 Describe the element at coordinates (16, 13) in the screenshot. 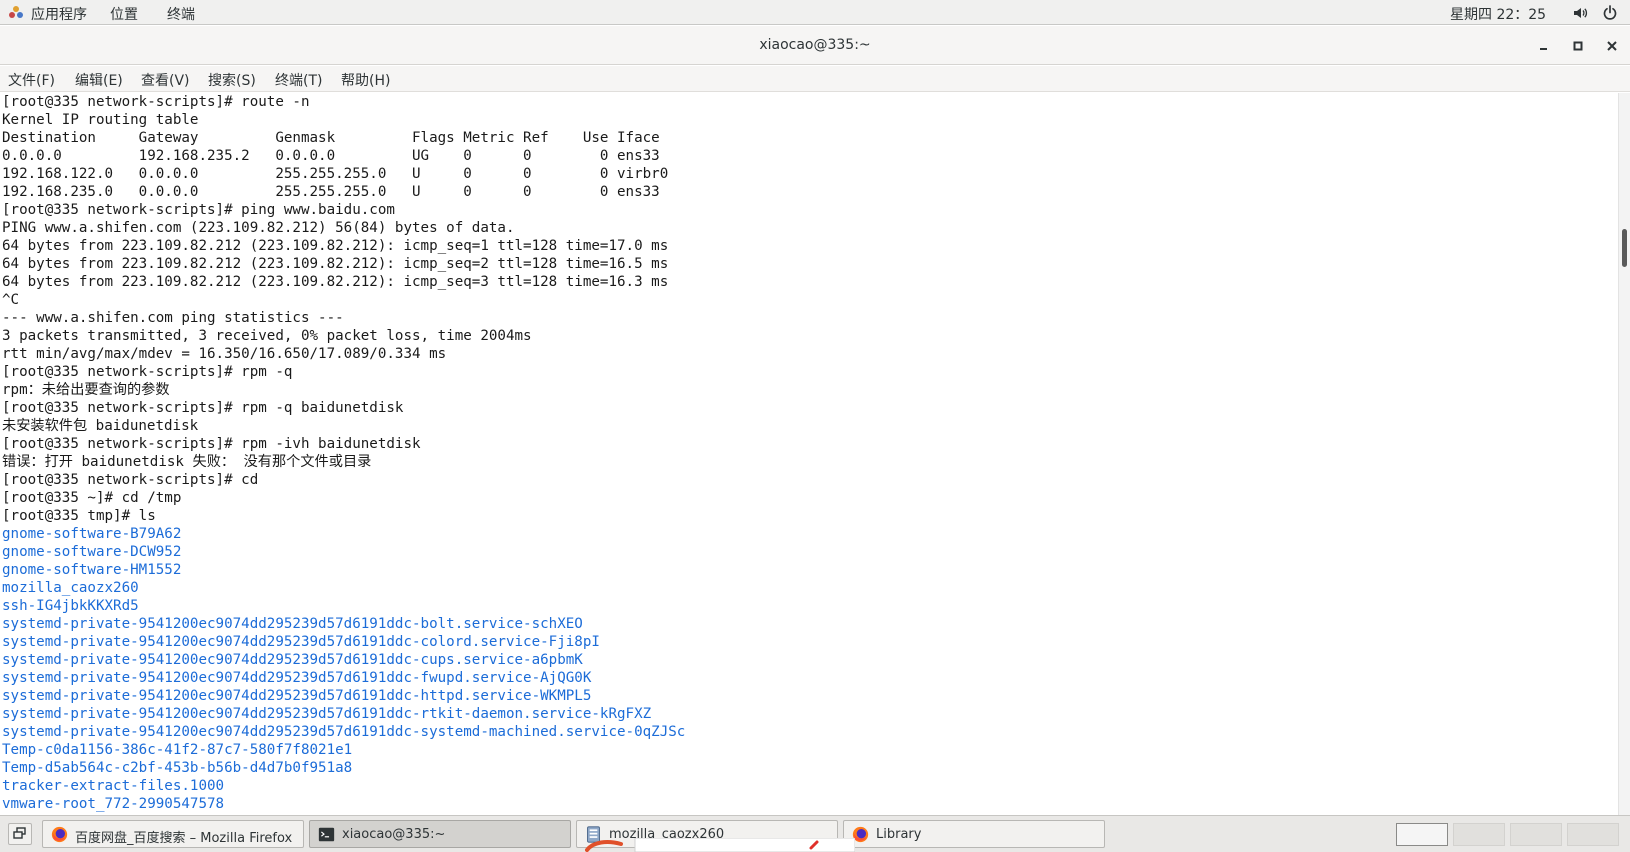

I see `applications-icon` at that location.